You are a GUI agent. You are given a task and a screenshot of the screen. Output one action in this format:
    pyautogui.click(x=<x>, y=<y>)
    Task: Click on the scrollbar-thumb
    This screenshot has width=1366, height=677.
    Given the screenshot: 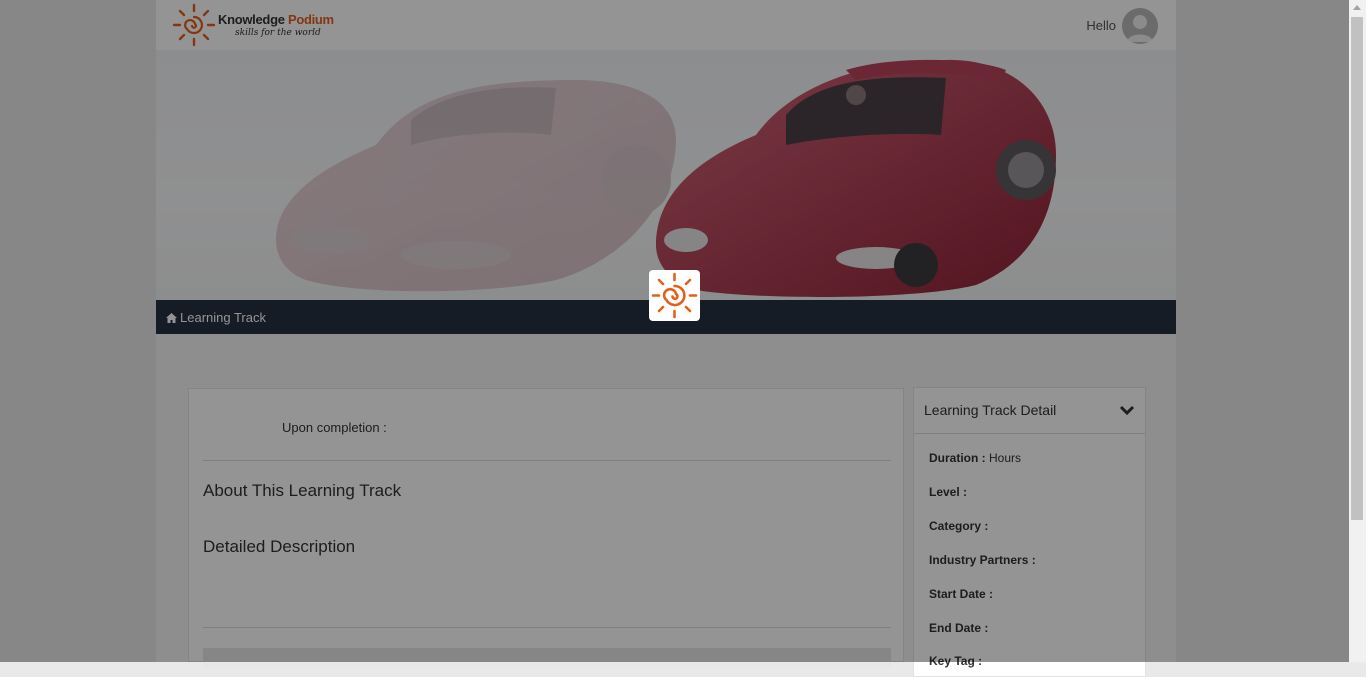 What is the action you would take?
    pyautogui.click(x=1357, y=268)
    